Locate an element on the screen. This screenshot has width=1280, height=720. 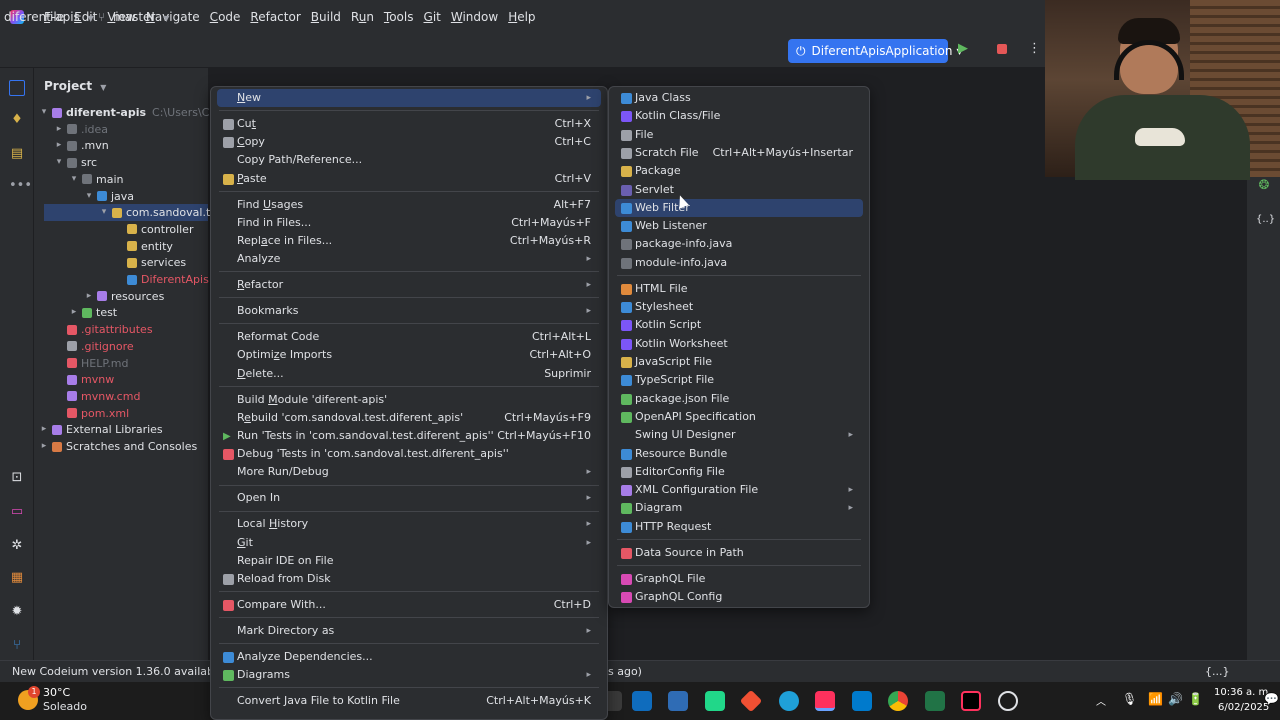
menu-help: Help is located at coordinates (521, 17).